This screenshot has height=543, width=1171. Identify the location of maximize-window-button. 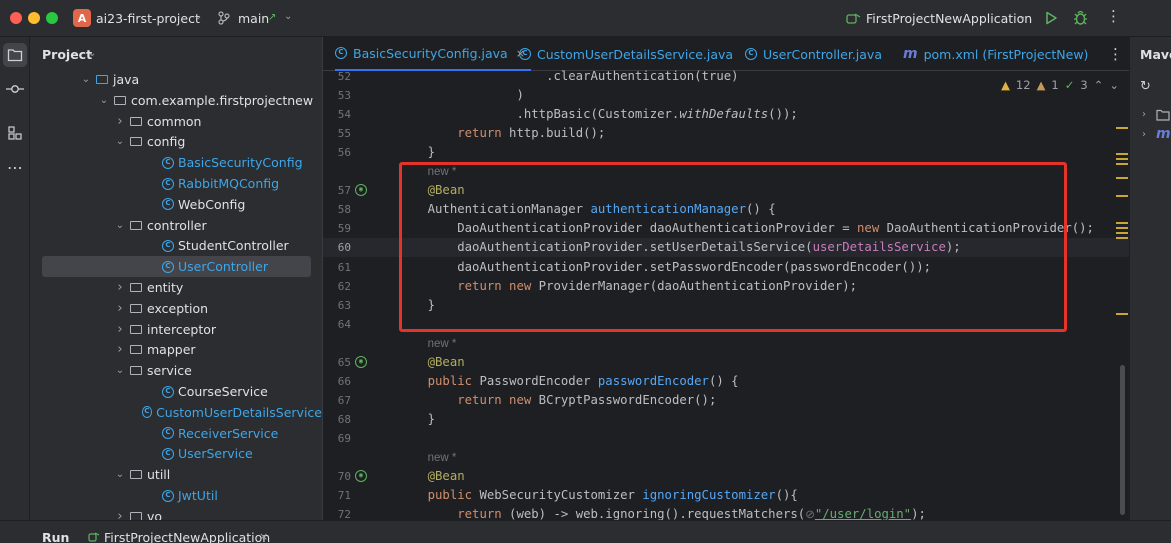
(52, 18).